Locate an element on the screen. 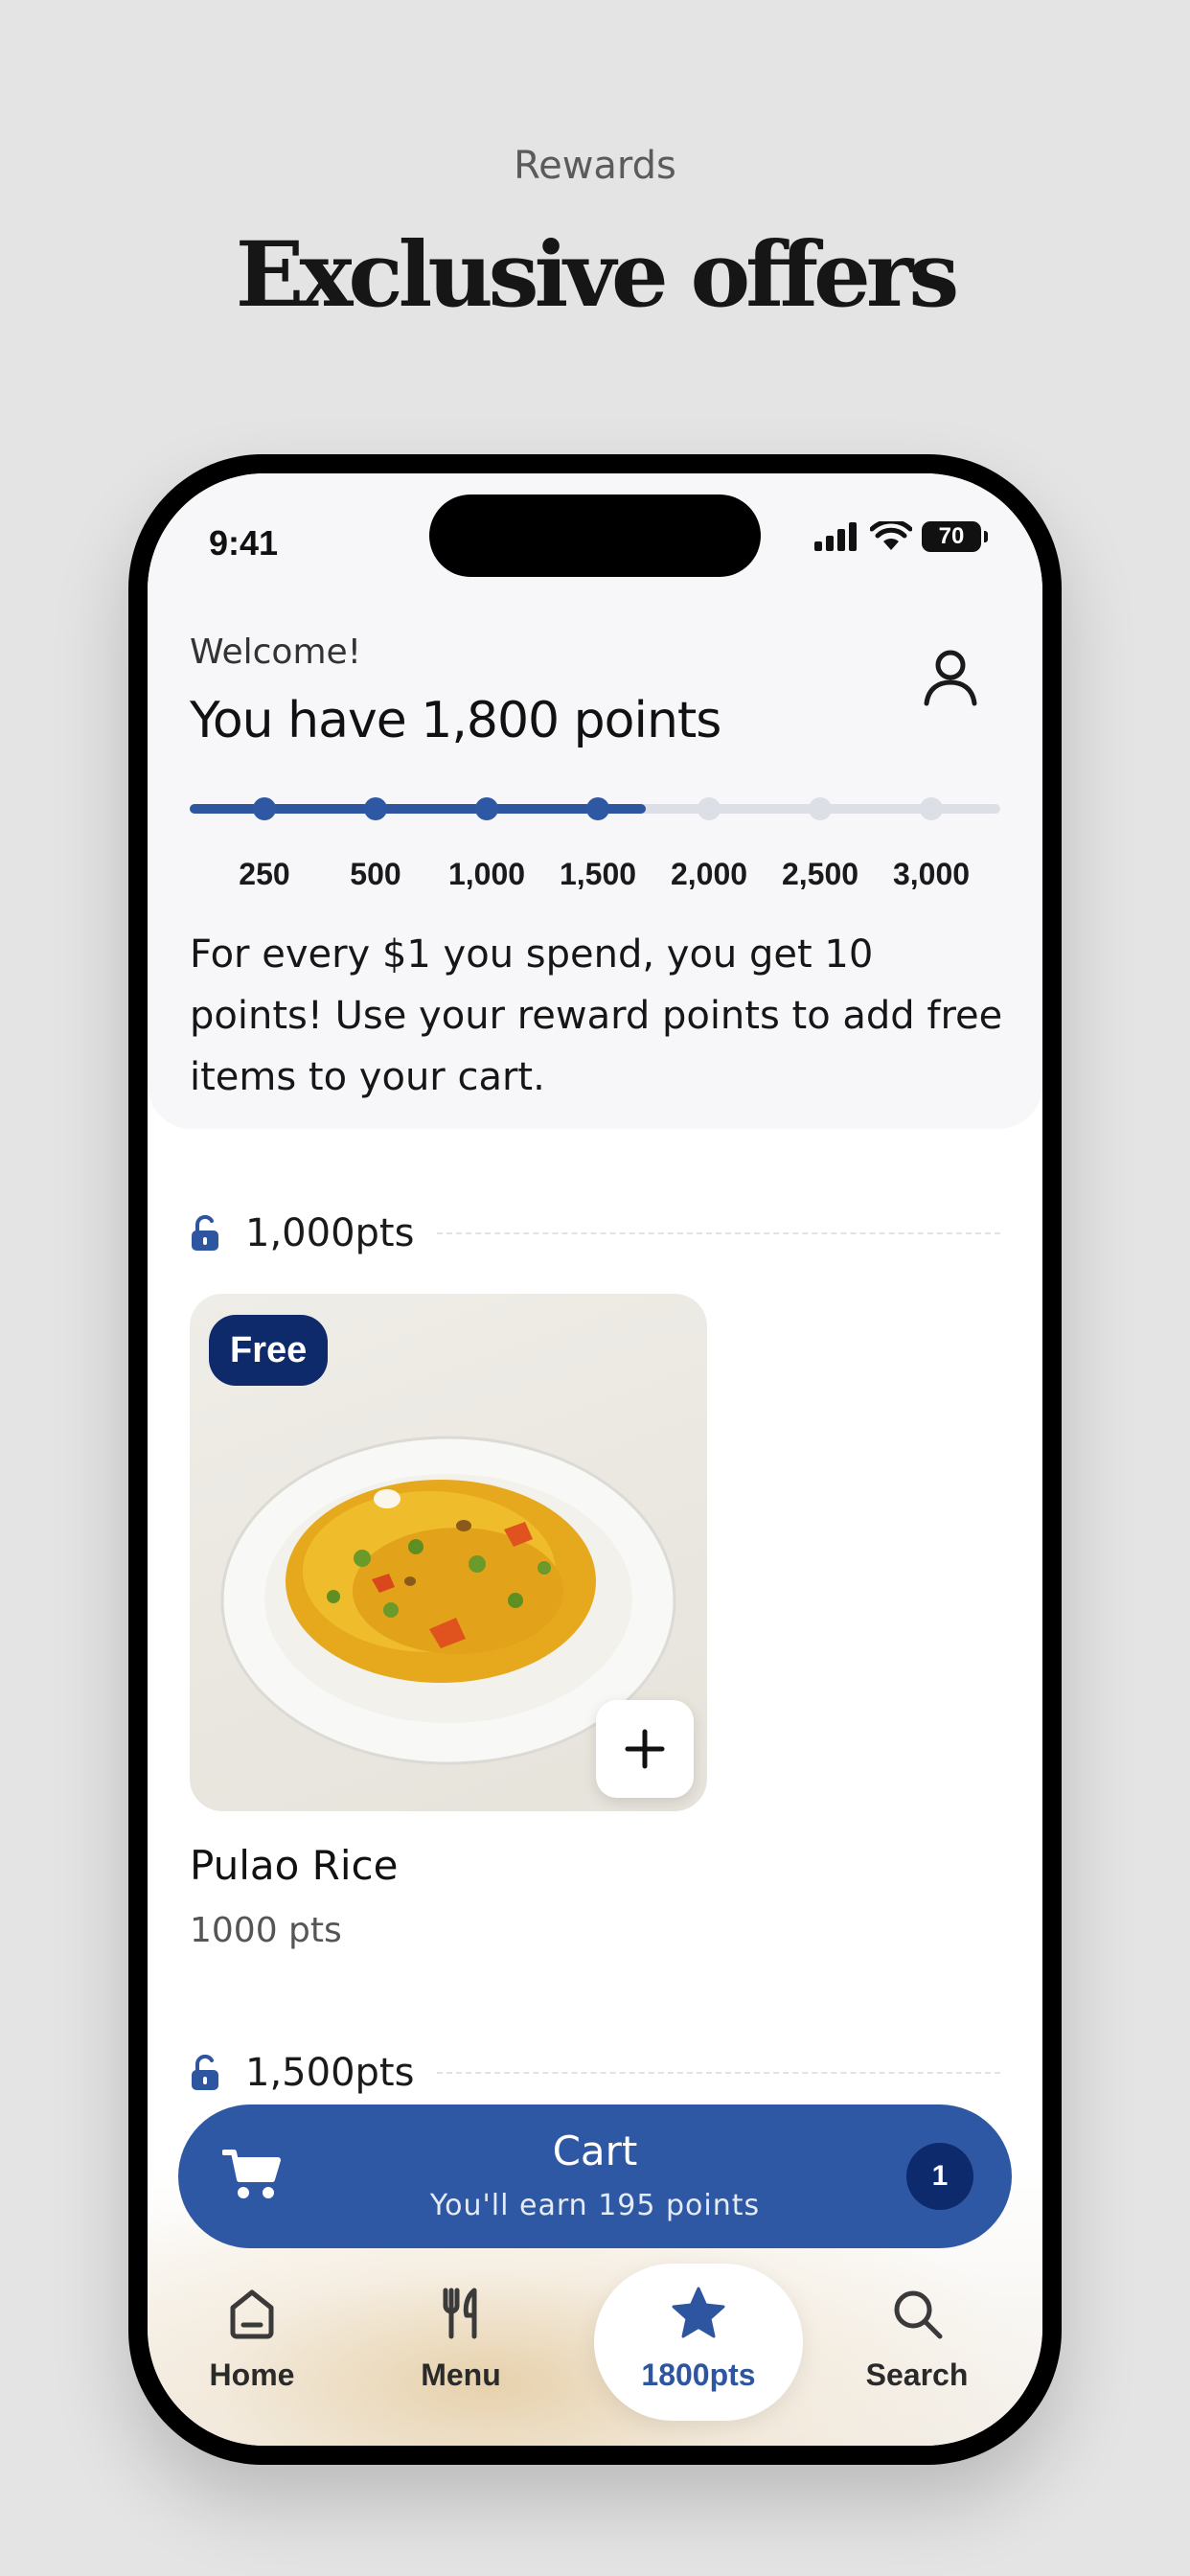  free-badge: Free is located at coordinates (269, 1350).